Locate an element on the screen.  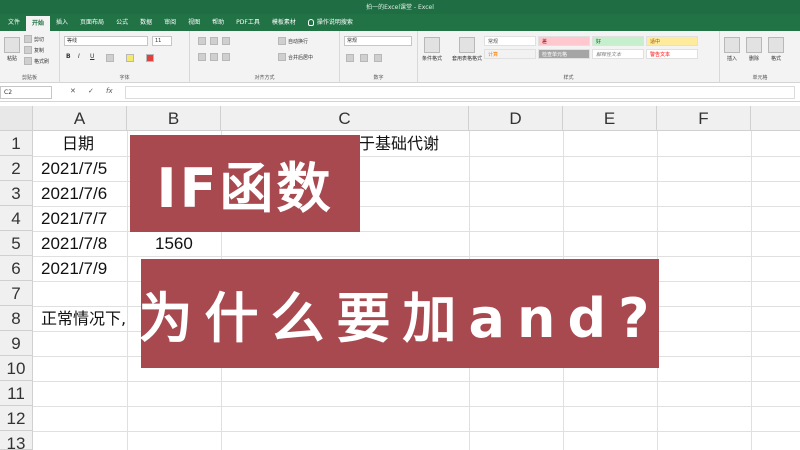
align-left-icon is located at coordinates (202, 57).